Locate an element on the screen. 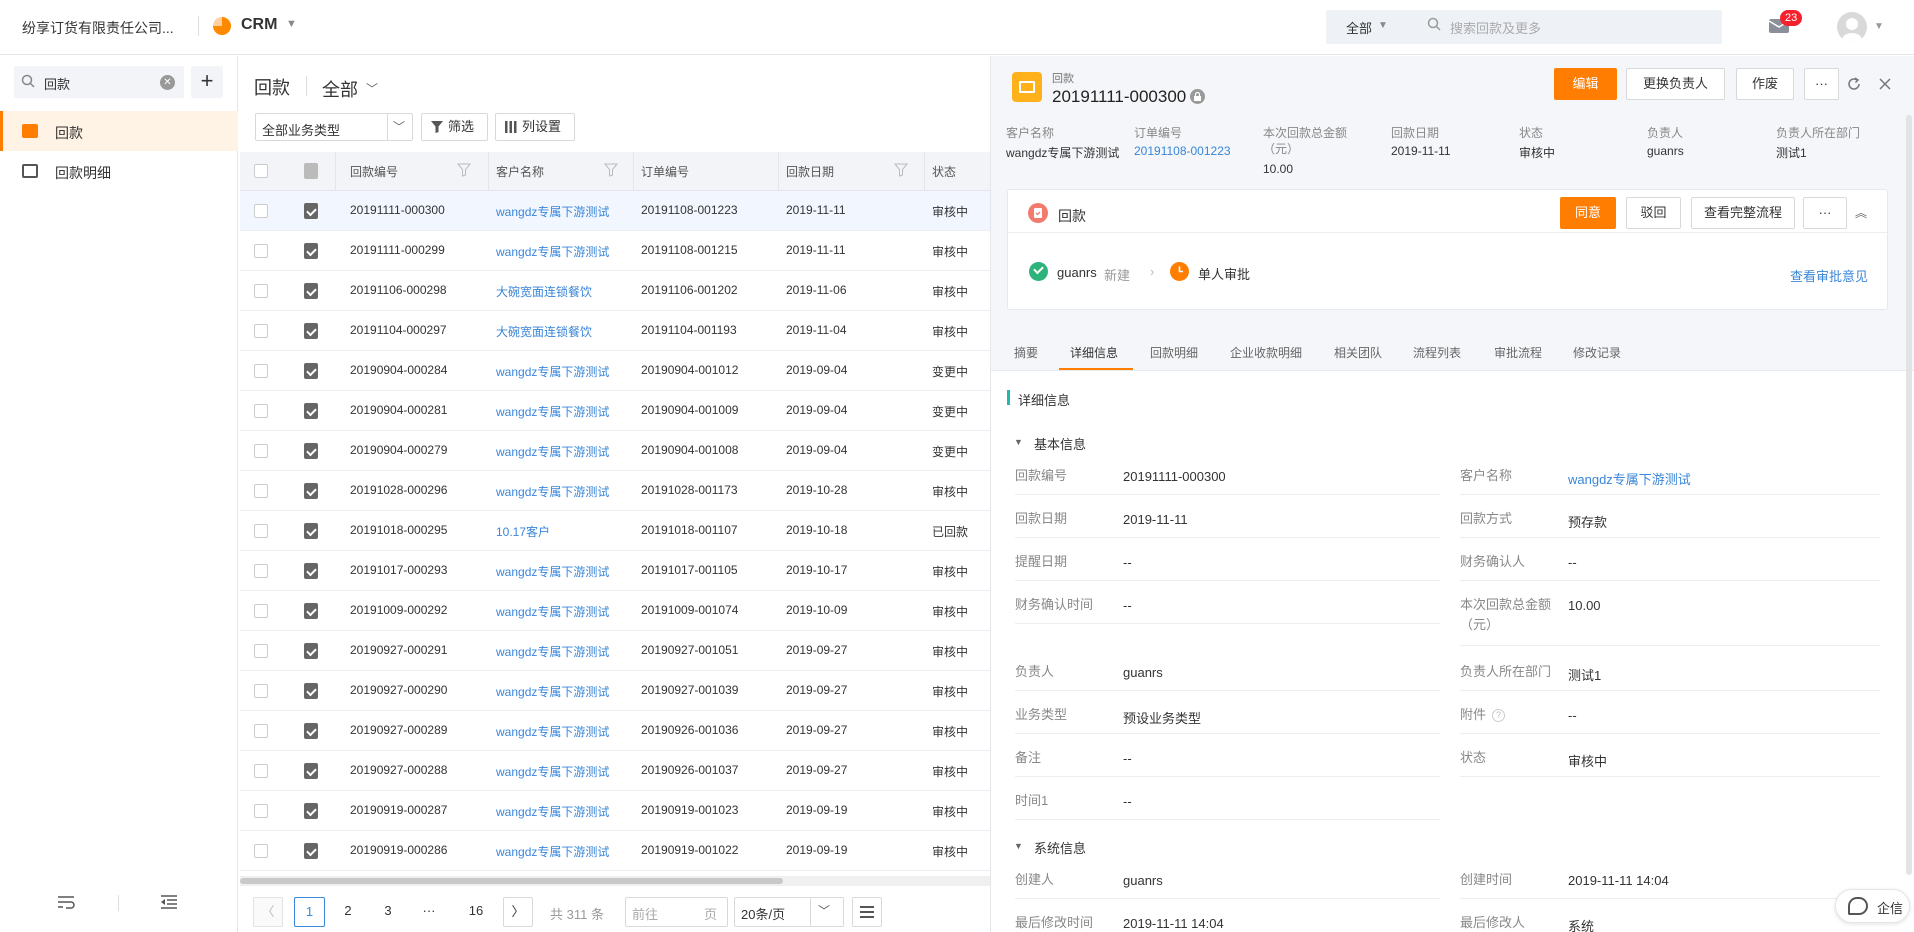 The height and width of the screenshot is (932, 1914). approval-more-button: ··· is located at coordinates (1825, 213).